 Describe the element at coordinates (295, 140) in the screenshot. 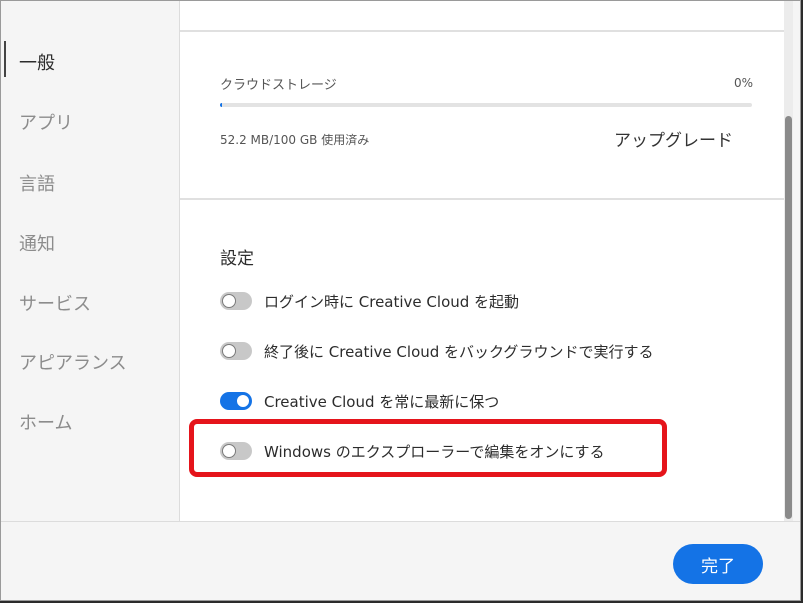

I see `storage-used-text: 52.2 MB/100 GB 使用済み` at that location.